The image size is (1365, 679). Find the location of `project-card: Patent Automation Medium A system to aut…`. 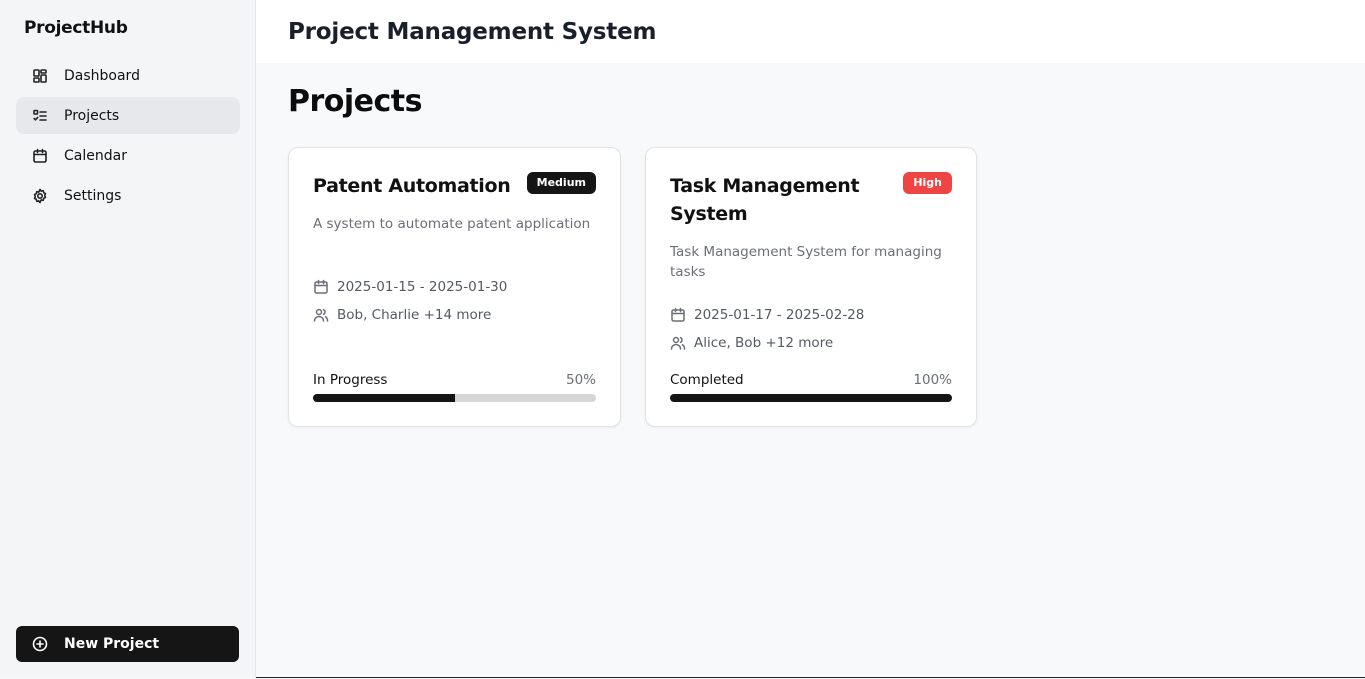

project-card: Patent Automation Medium A system to aut… is located at coordinates (454, 287).